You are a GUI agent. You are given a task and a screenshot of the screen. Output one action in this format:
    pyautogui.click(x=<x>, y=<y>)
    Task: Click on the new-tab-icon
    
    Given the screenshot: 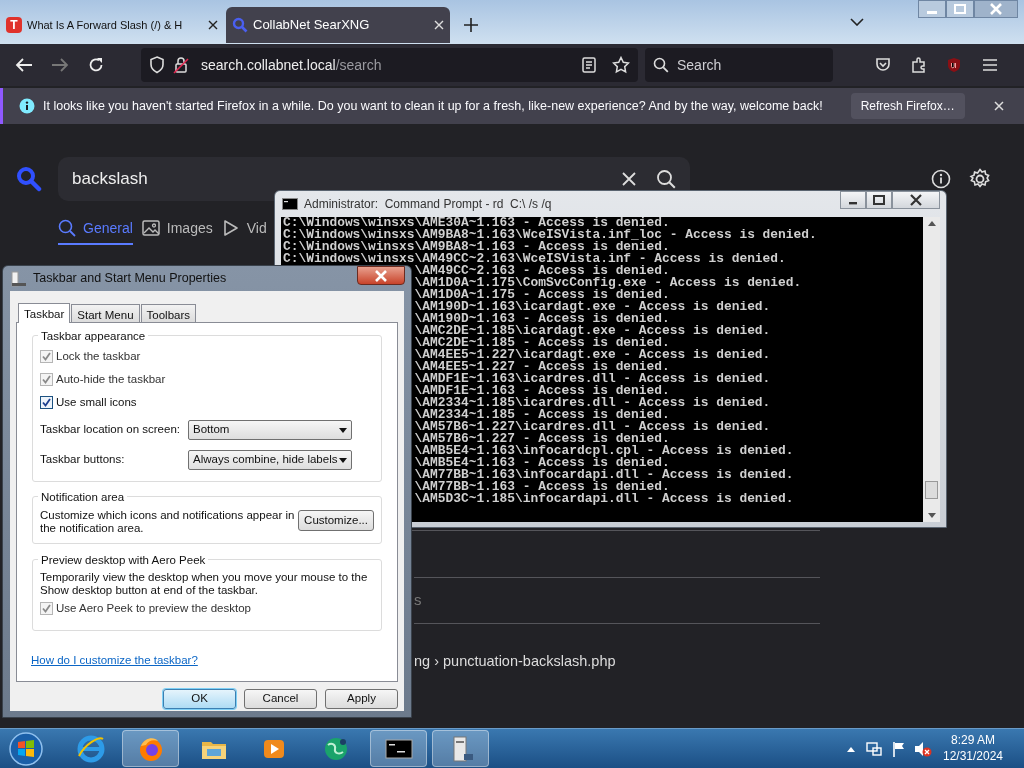 What is the action you would take?
    pyautogui.click(x=471, y=25)
    